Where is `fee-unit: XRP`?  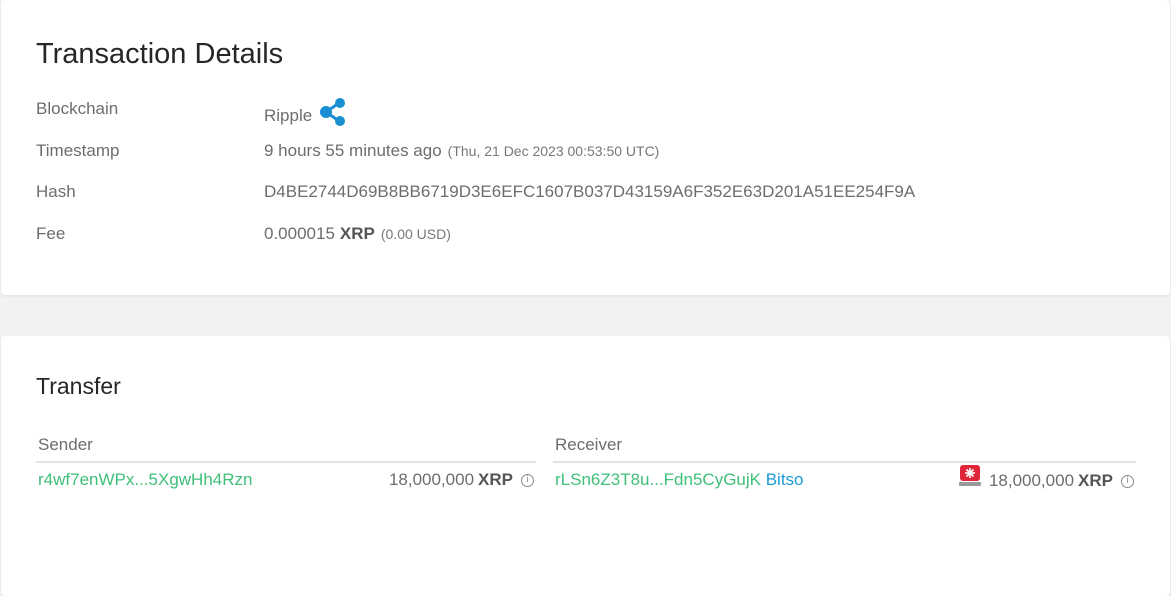 fee-unit: XRP is located at coordinates (357, 233).